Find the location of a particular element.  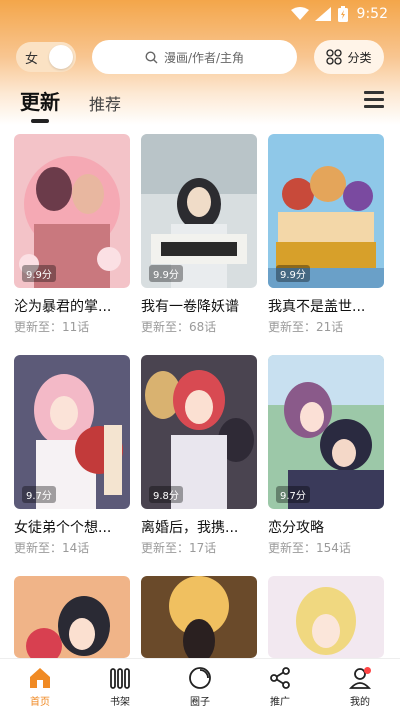

rating-badge: 9.8分 is located at coordinates (166, 494).